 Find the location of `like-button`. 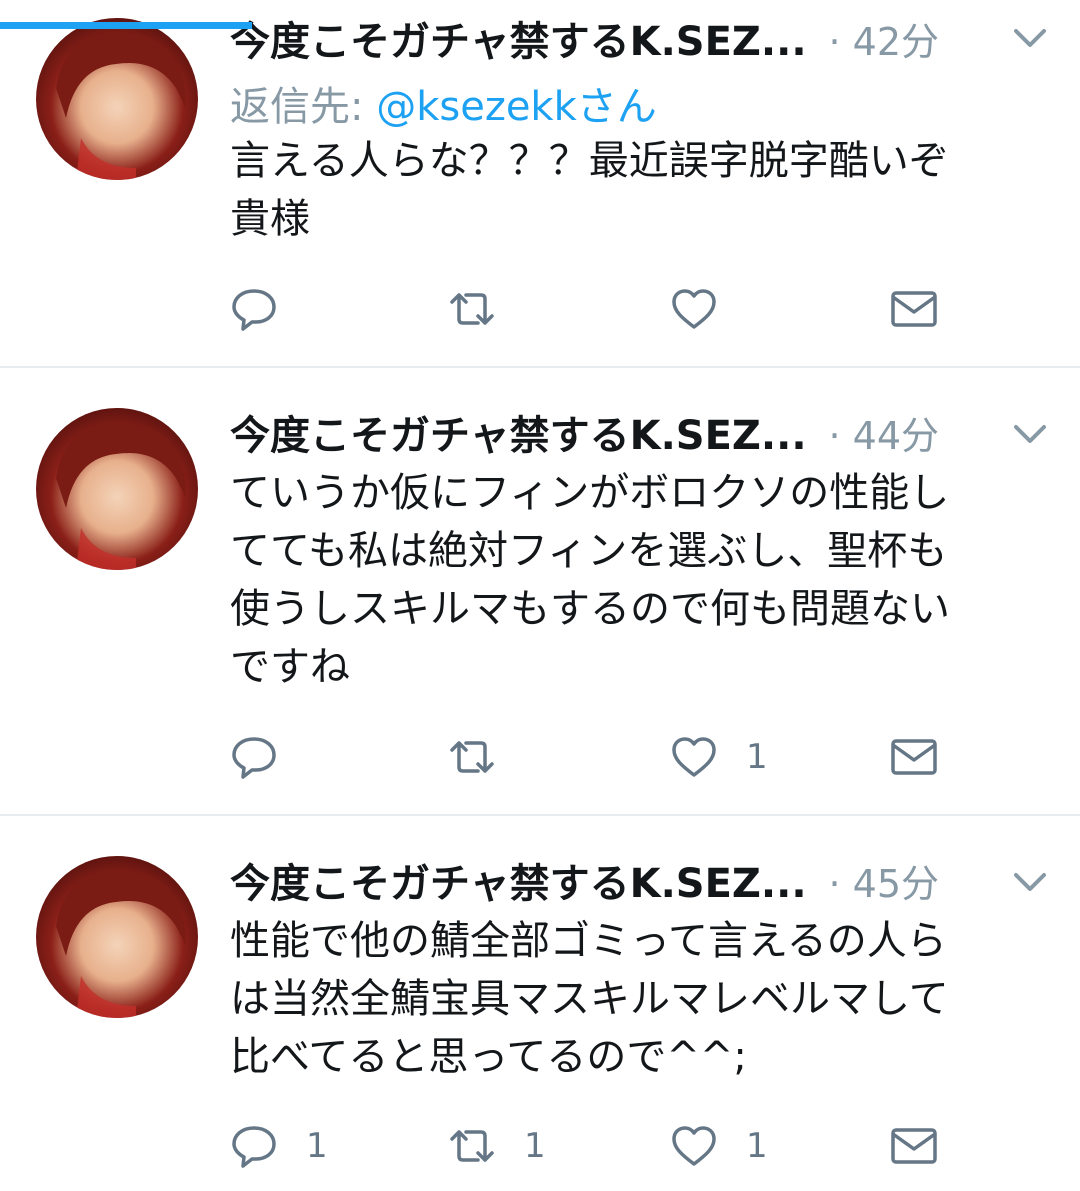

like-button is located at coordinates (708, 309).